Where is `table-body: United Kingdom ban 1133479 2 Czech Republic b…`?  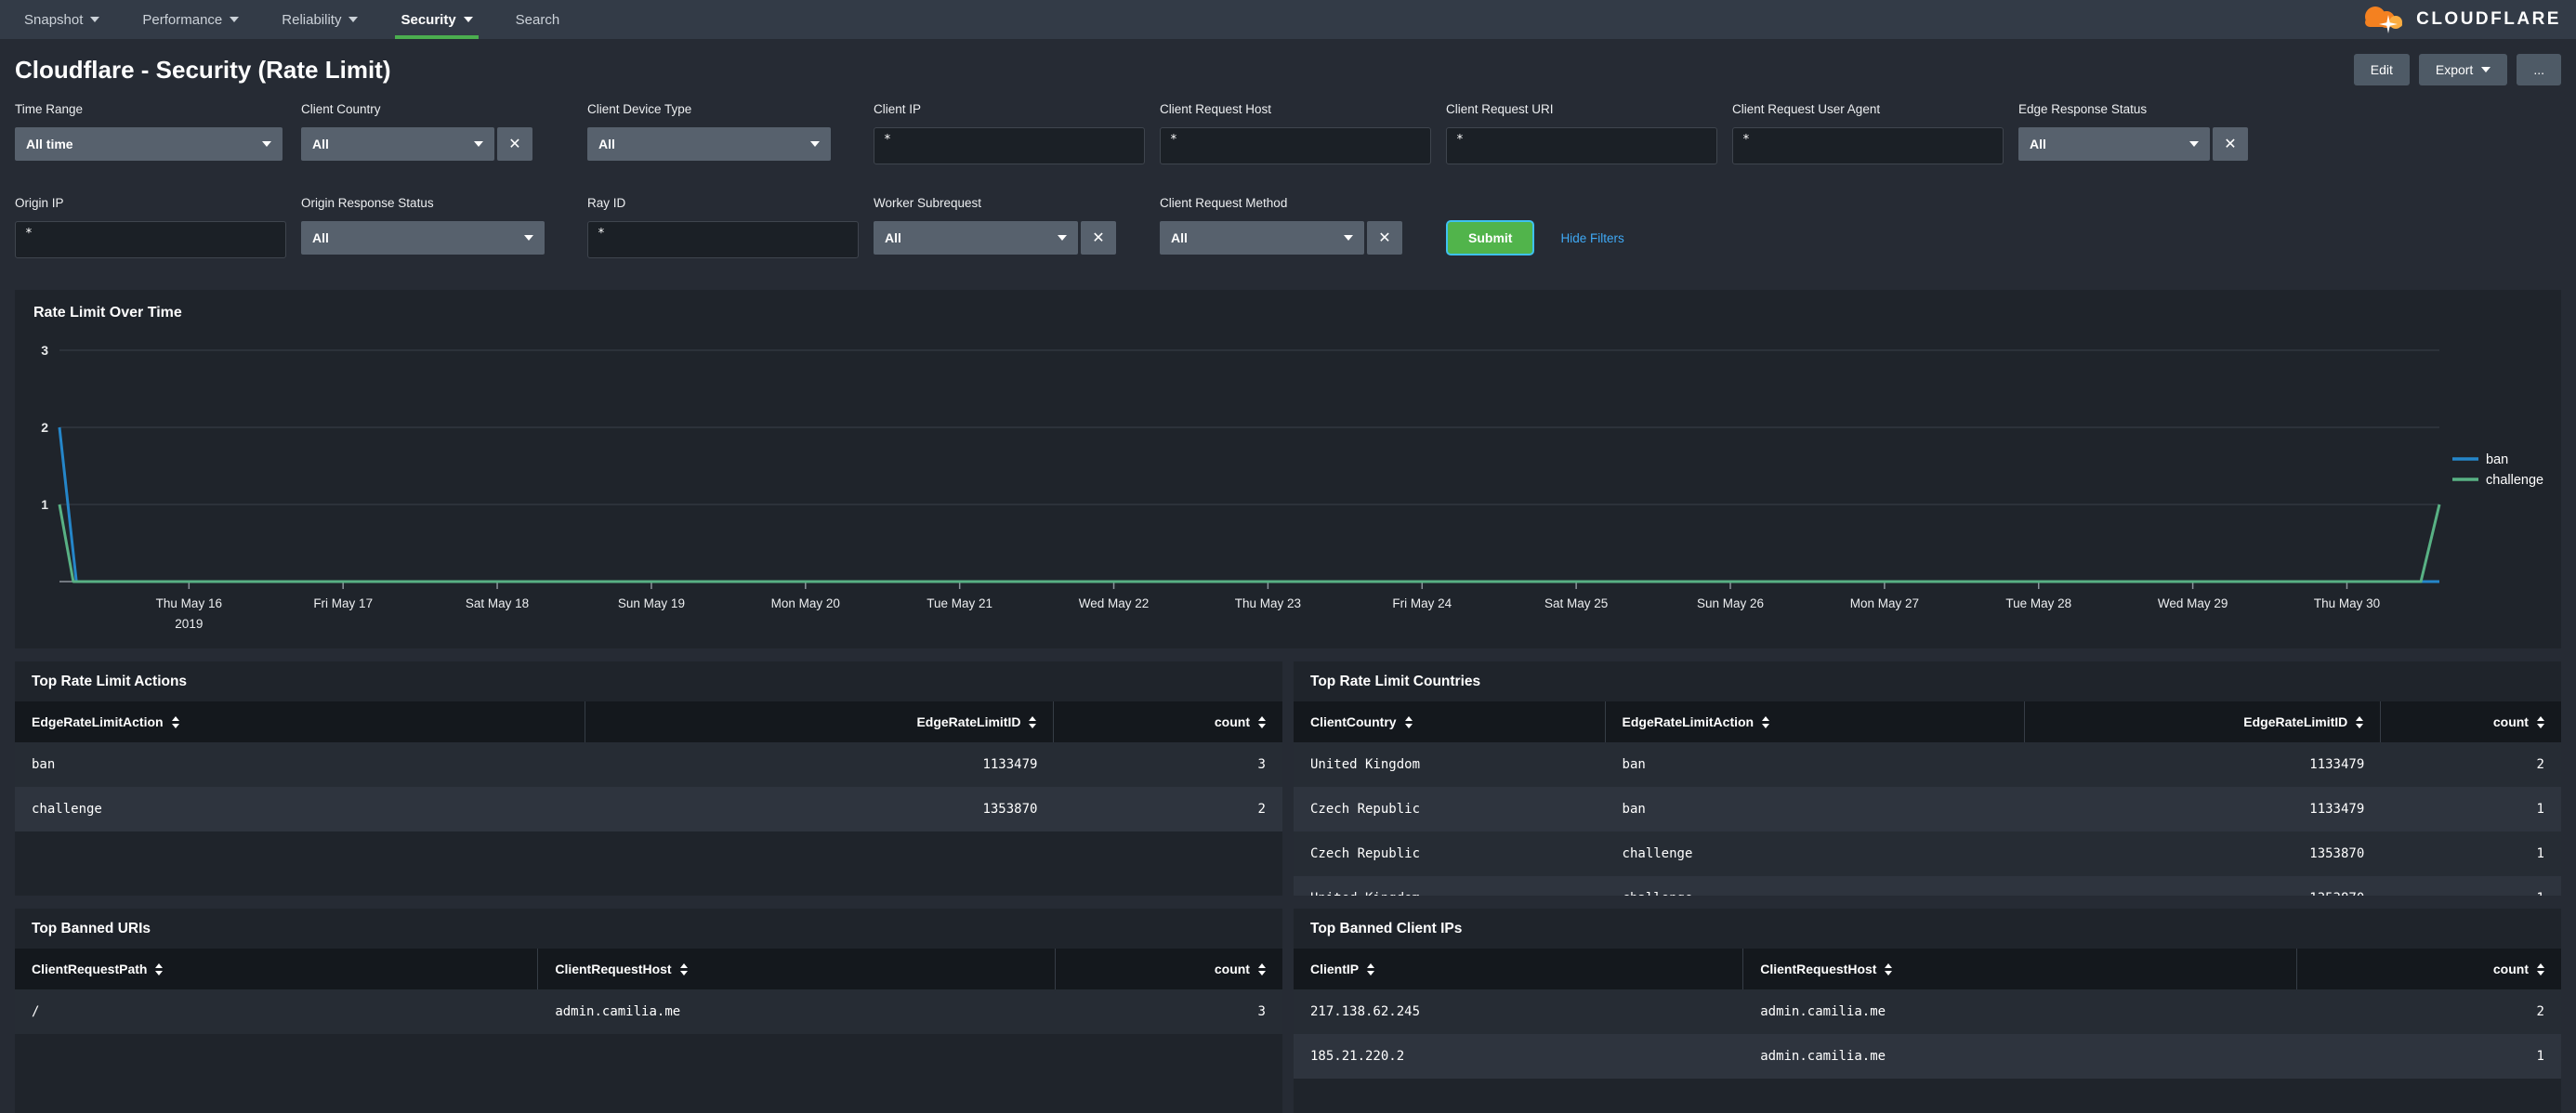
table-body: United Kingdom ban 1133479 2 Czech Republic b… is located at coordinates (1927, 819).